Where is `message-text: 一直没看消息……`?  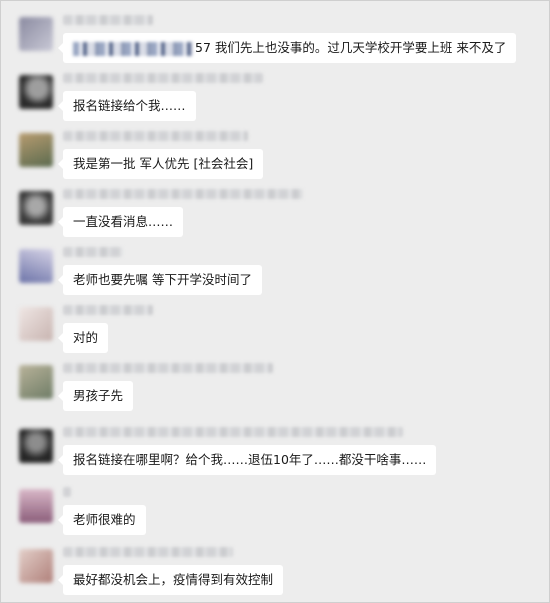 message-text: 一直没看消息…… is located at coordinates (123, 221).